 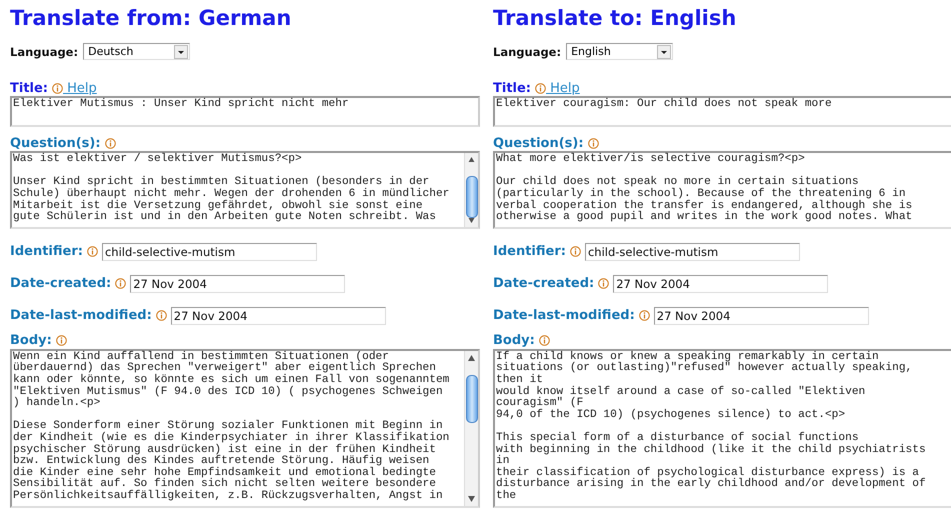 I want to click on language-select: Deutsch, so click(x=136, y=51).